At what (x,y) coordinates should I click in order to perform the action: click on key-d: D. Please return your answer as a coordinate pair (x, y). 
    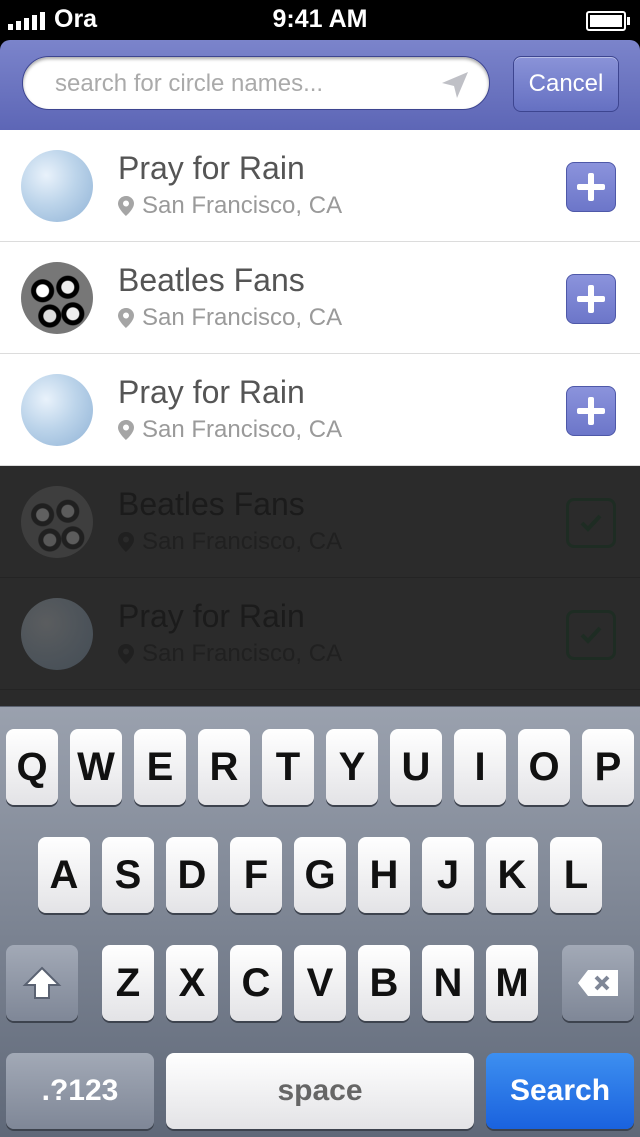
    Looking at the image, I should click on (192, 875).